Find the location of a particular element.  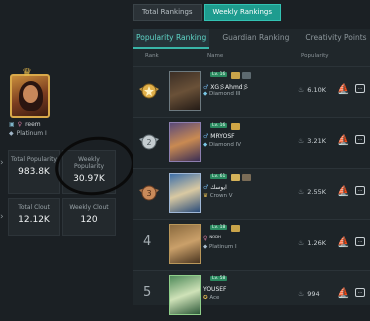

bronze-medal-icon: 3 is located at coordinates (149, 193).